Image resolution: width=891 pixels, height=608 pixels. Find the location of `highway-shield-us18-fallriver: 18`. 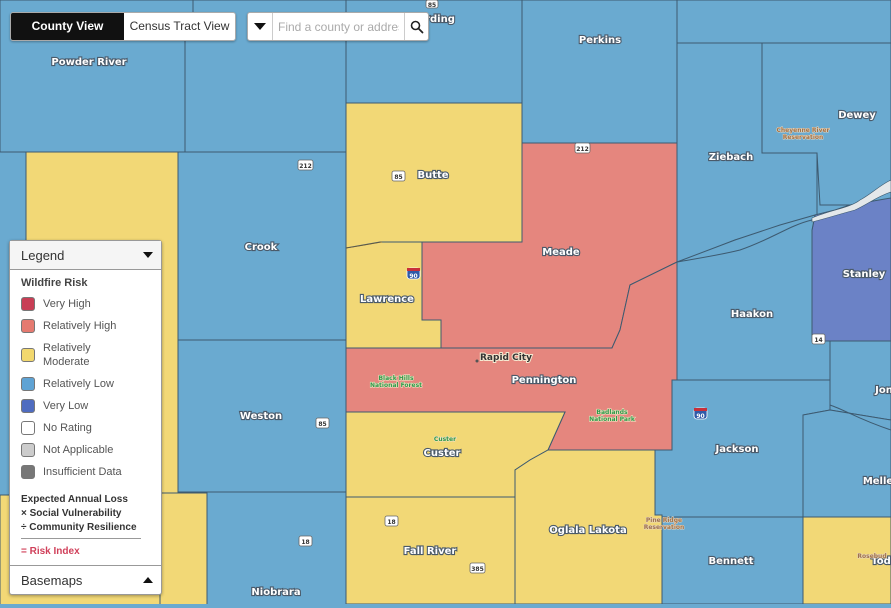

highway-shield-us18-fallriver: 18 is located at coordinates (391, 521).